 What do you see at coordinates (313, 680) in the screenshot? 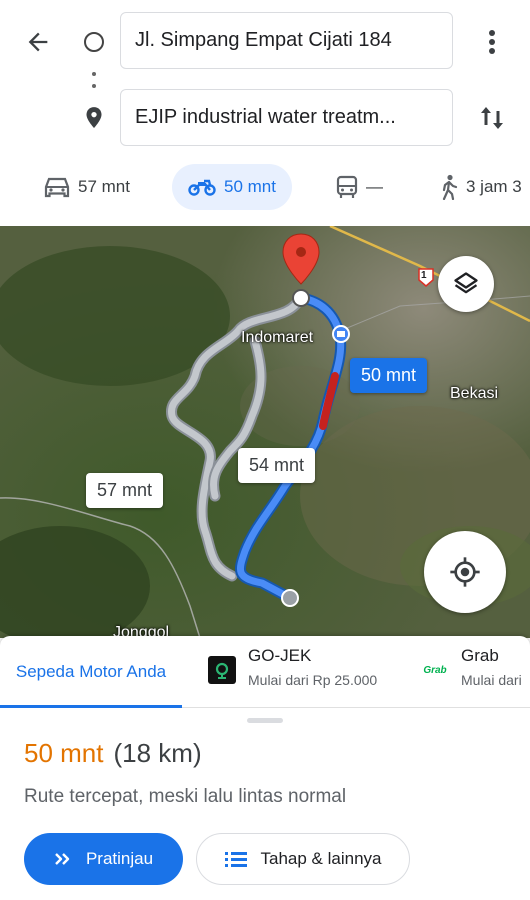
I see `gojek-price: Mulai dari Rp 25.000` at bounding box center [313, 680].